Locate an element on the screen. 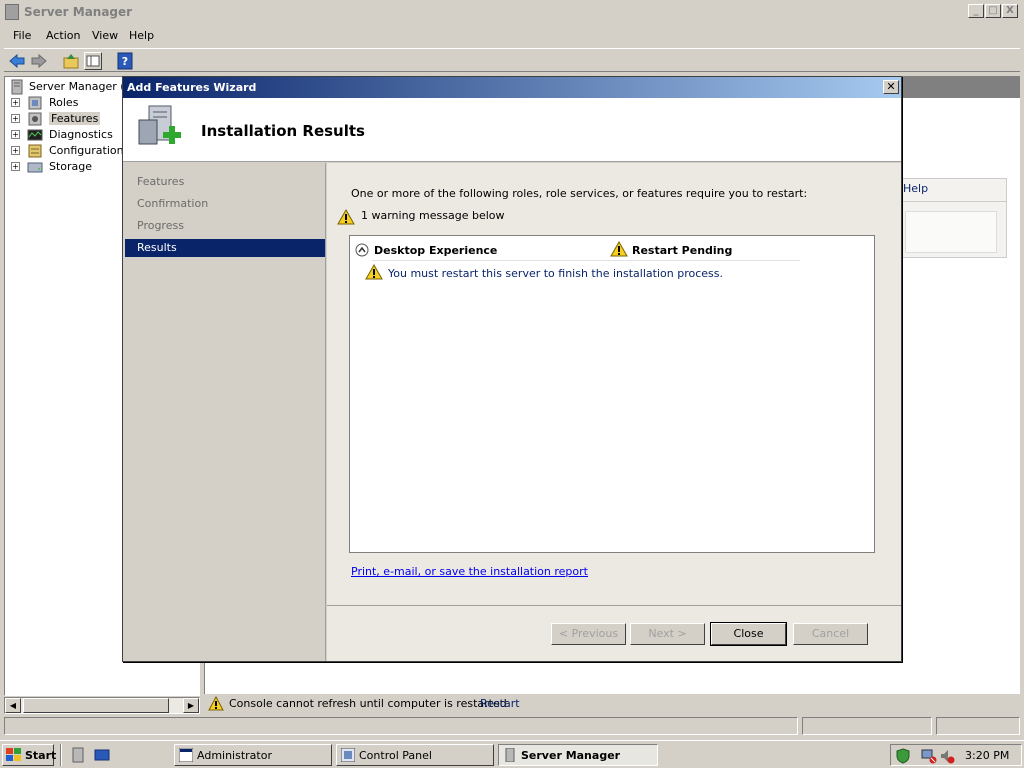 The width and height of the screenshot is (1024, 768). step-confirmation: Confirmation is located at coordinates (225, 204).